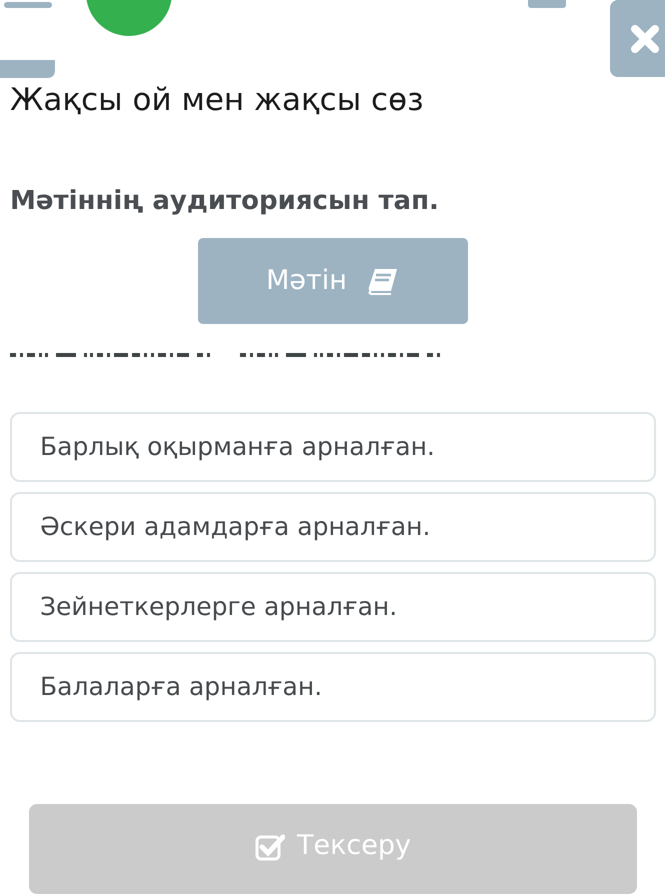 This screenshot has height=896, width=665. I want to click on answer-option: Балаларға арналған., so click(333, 687).